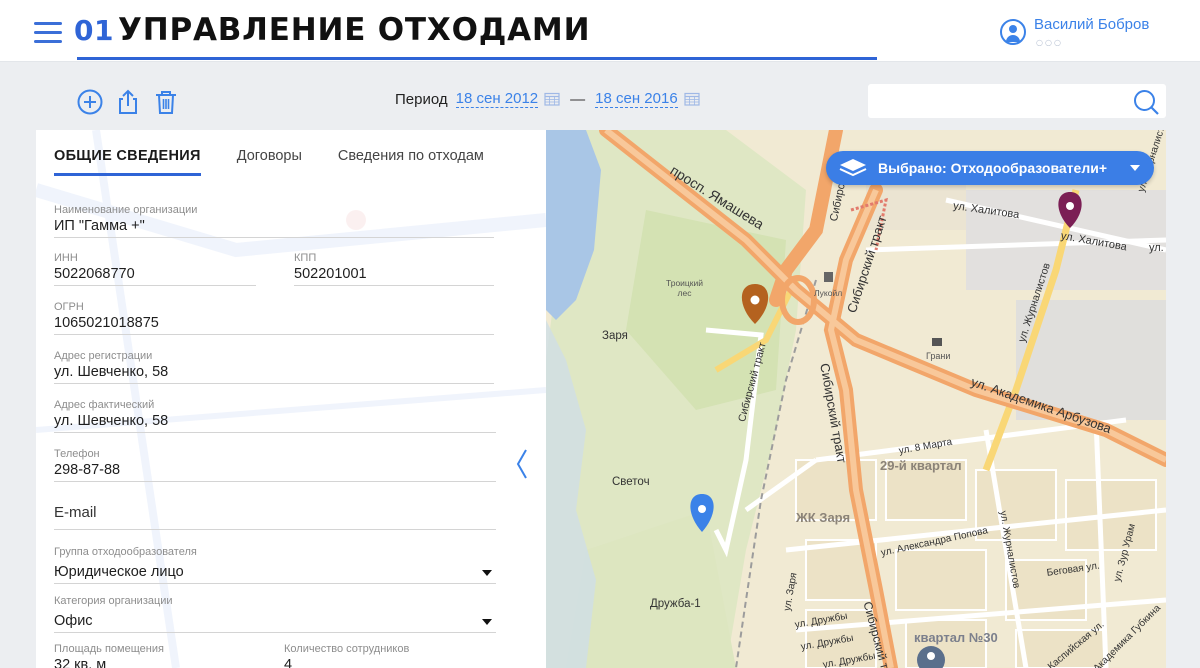  What do you see at coordinates (269, 162) in the screenshot?
I see `tab-contracts: Договоры` at bounding box center [269, 162].